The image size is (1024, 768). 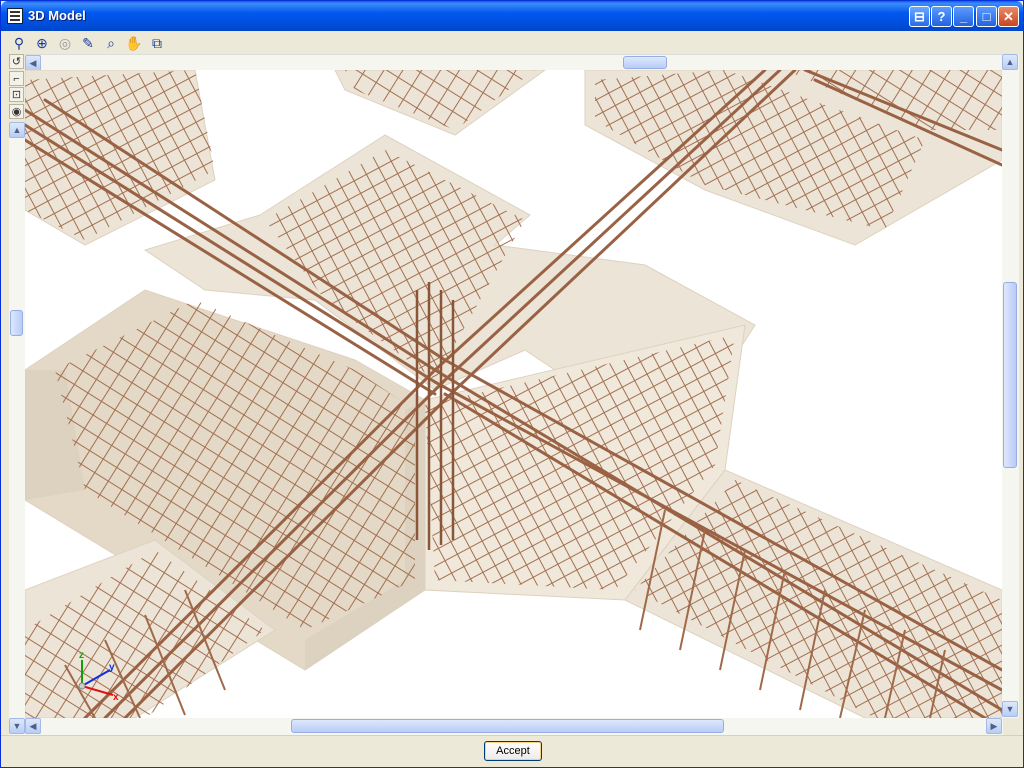 What do you see at coordinates (522, 62) in the screenshot?
I see `top-horizontal-scrollbar: ◀ ▶` at bounding box center [522, 62].